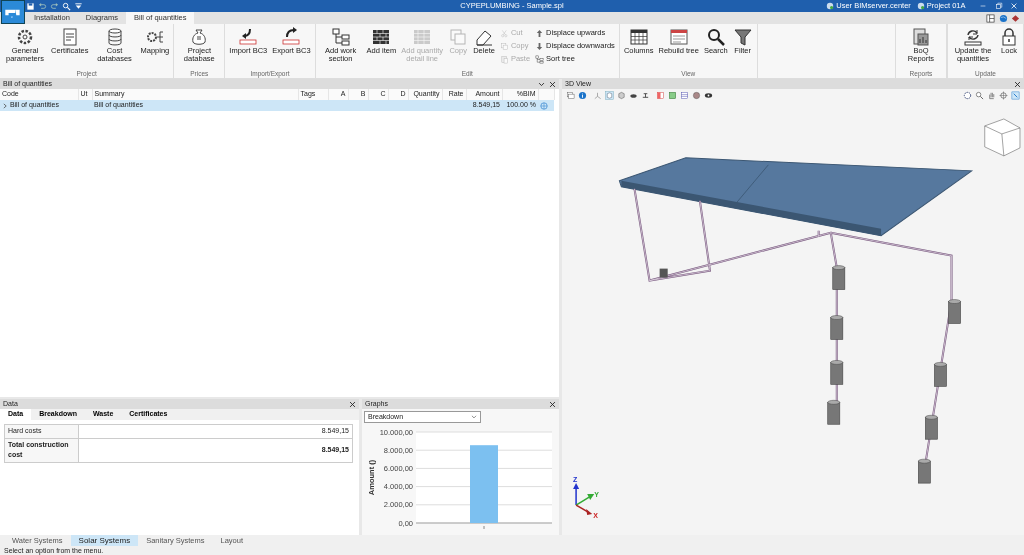 The height and width of the screenshot is (555, 1024). I want to click on dropdown-icon, so click(78, 6).